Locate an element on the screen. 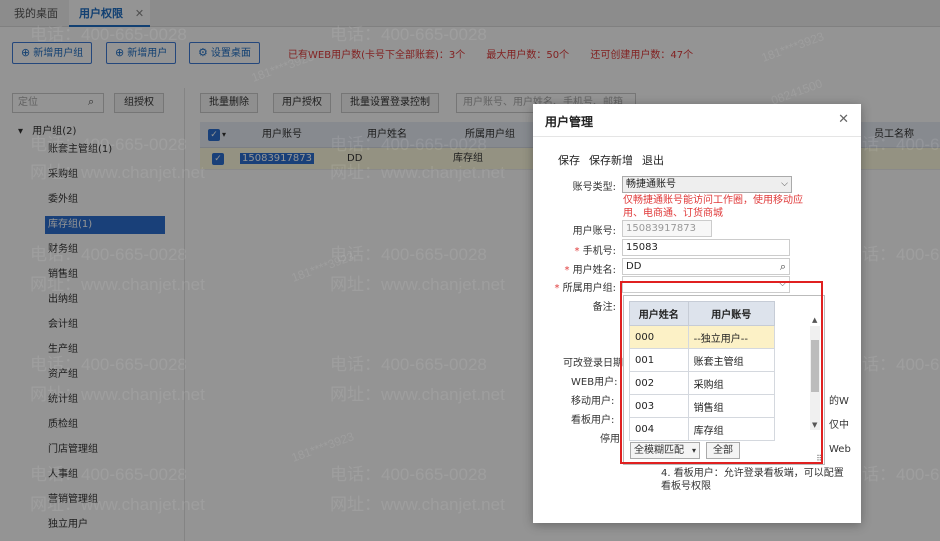 The width and height of the screenshot is (940, 541). user-name-value: DD is located at coordinates (634, 266).